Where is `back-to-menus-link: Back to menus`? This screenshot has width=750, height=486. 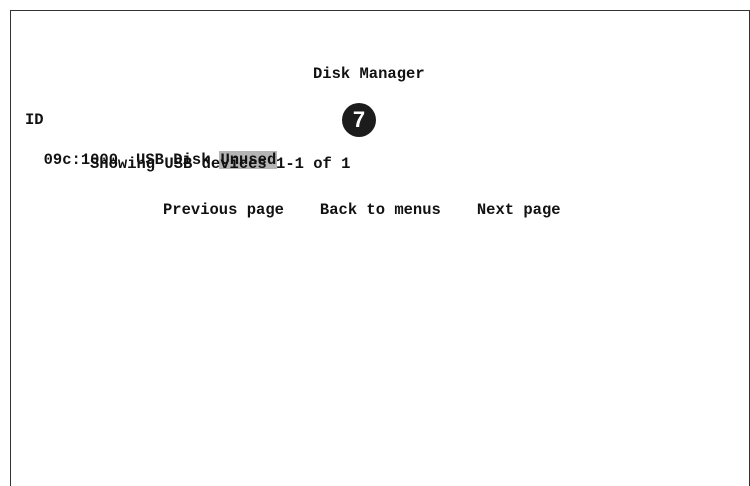
back-to-menus-link: Back to menus is located at coordinates (380, 210).